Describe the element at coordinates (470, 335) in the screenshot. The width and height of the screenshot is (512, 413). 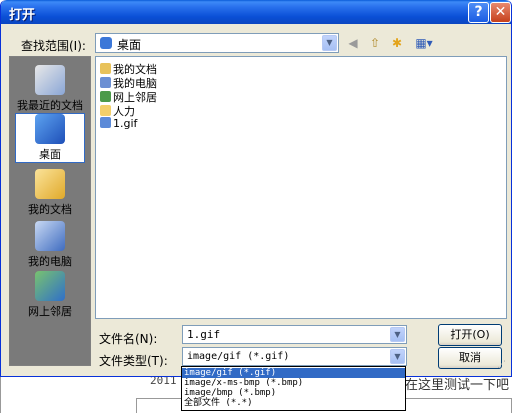
I see `open-button: 打开(O)` at that location.